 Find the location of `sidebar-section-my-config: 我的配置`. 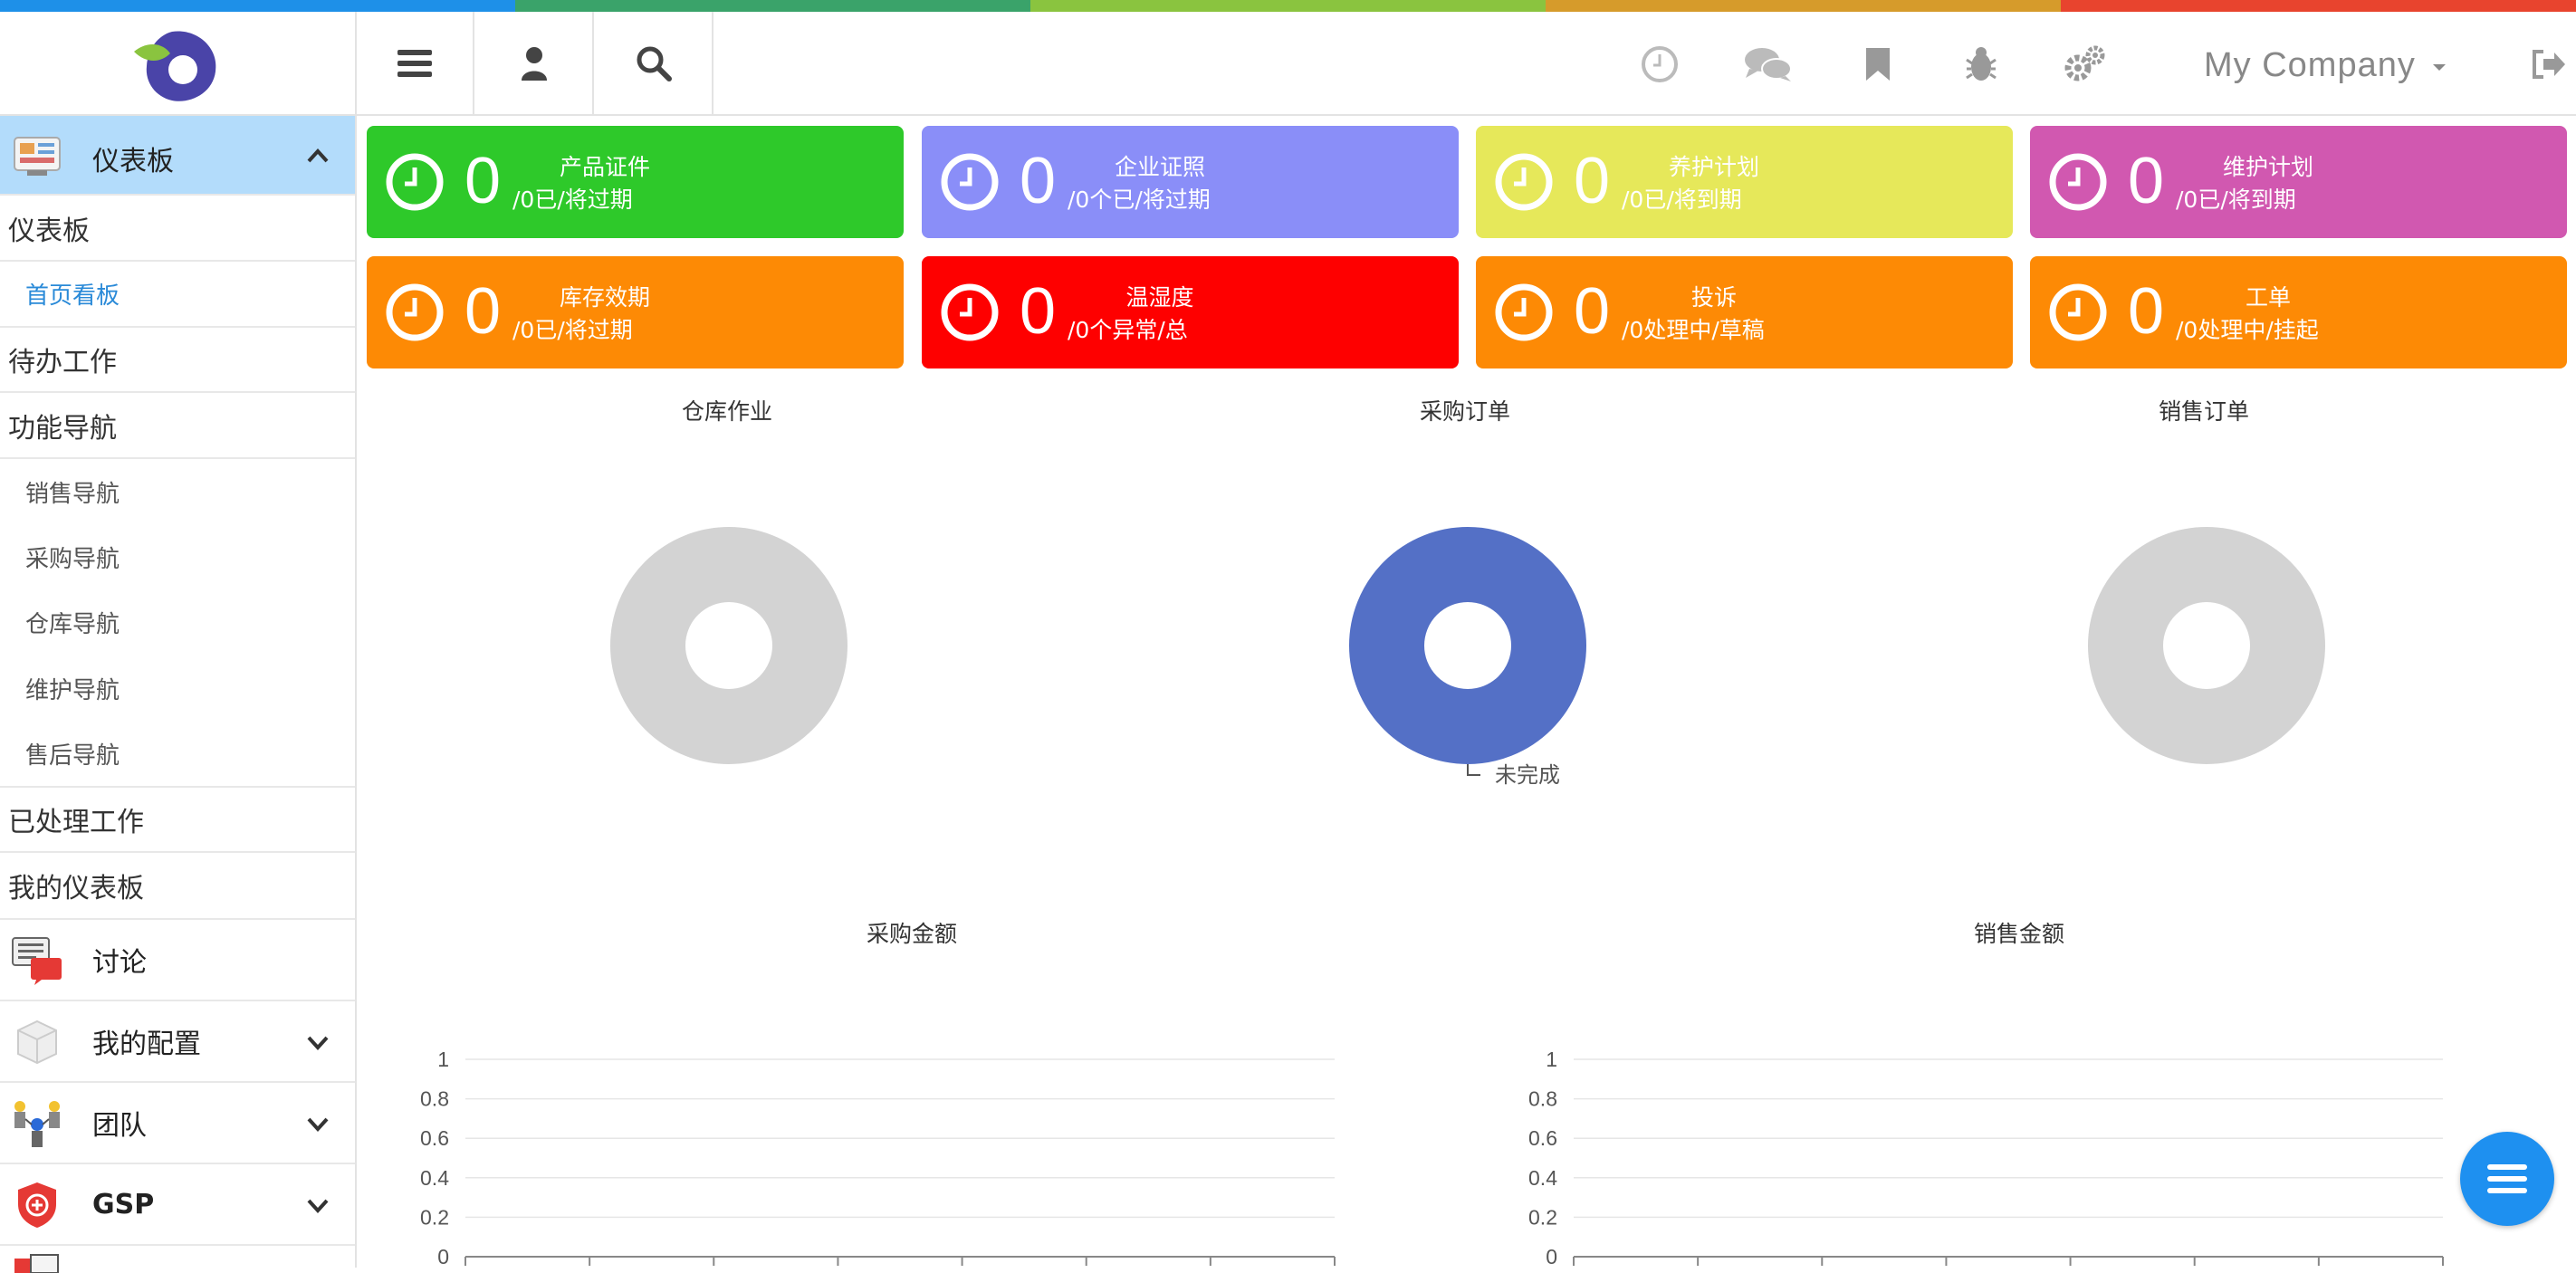

sidebar-section-my-config: 我的配置 is located at coordinates (177, 1042).